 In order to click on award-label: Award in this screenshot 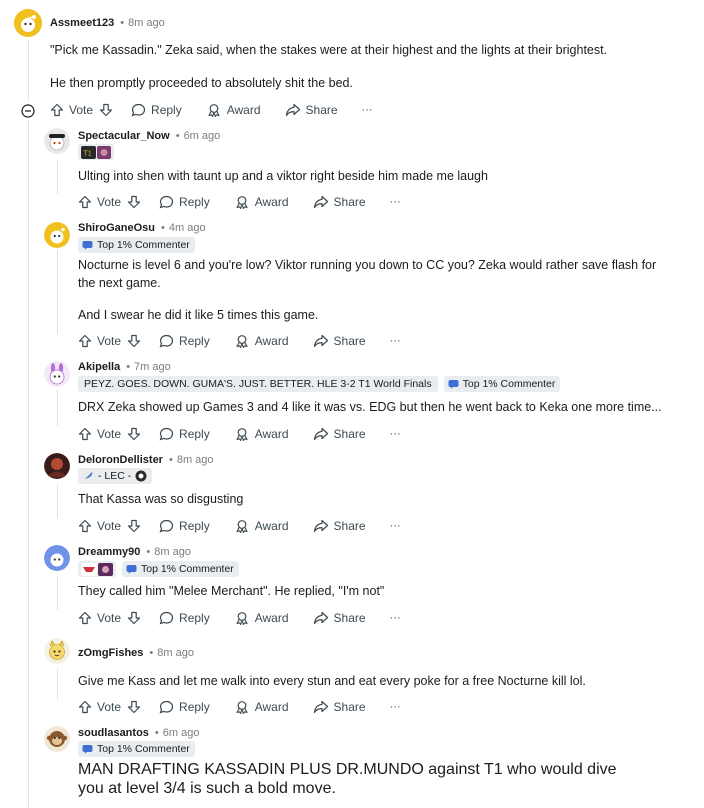, I will do `click(271, 618)`.